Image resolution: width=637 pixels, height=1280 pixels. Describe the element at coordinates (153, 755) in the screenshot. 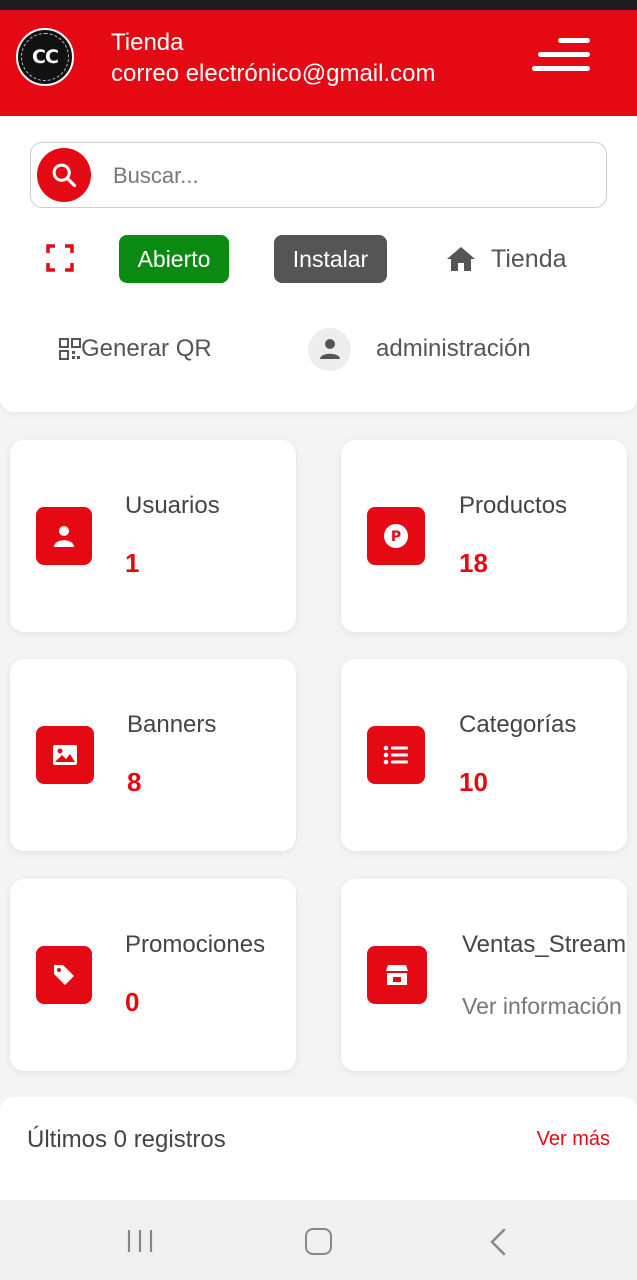

I see `stat-card-banners: Banners 8` at that location.